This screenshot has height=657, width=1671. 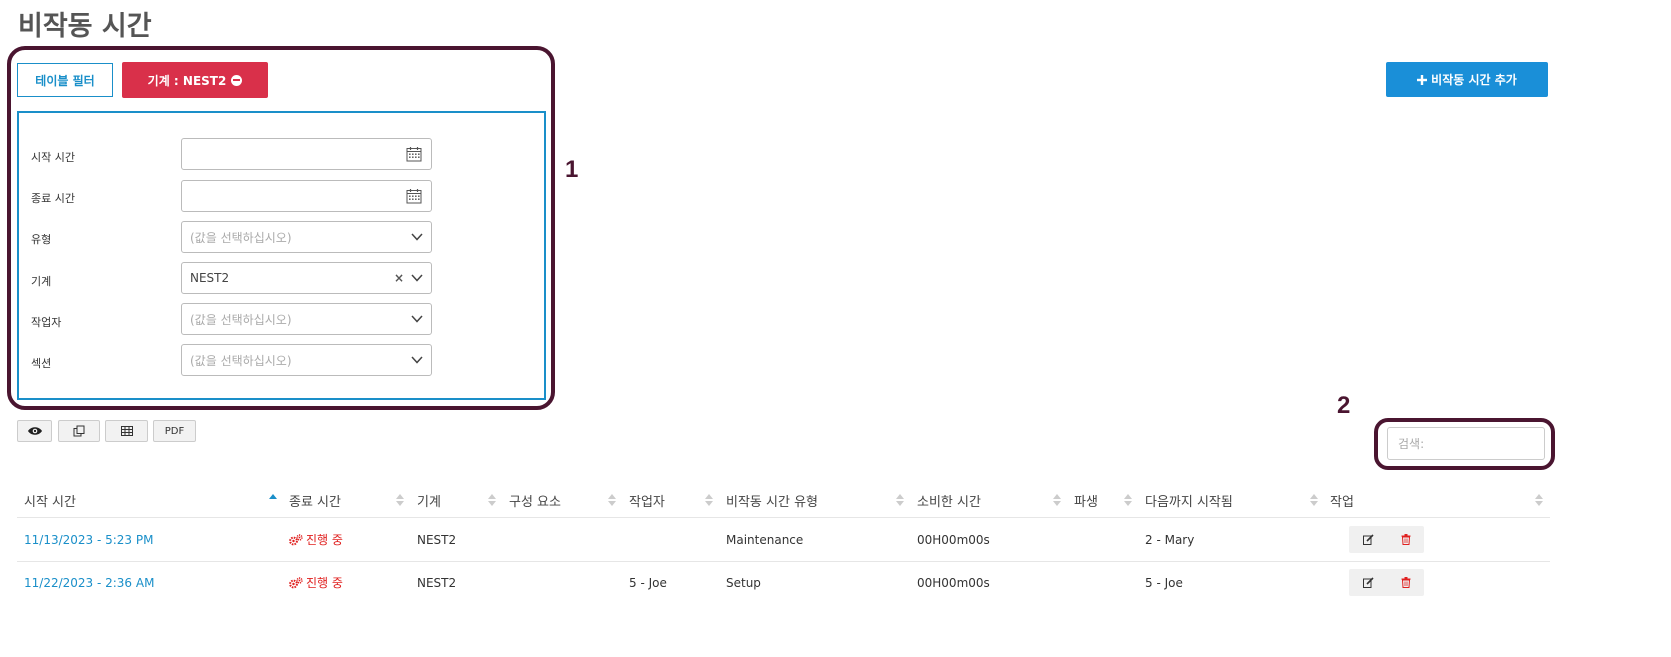 I want to click on annotation-label-1: 1, so click(x=572, y=169).